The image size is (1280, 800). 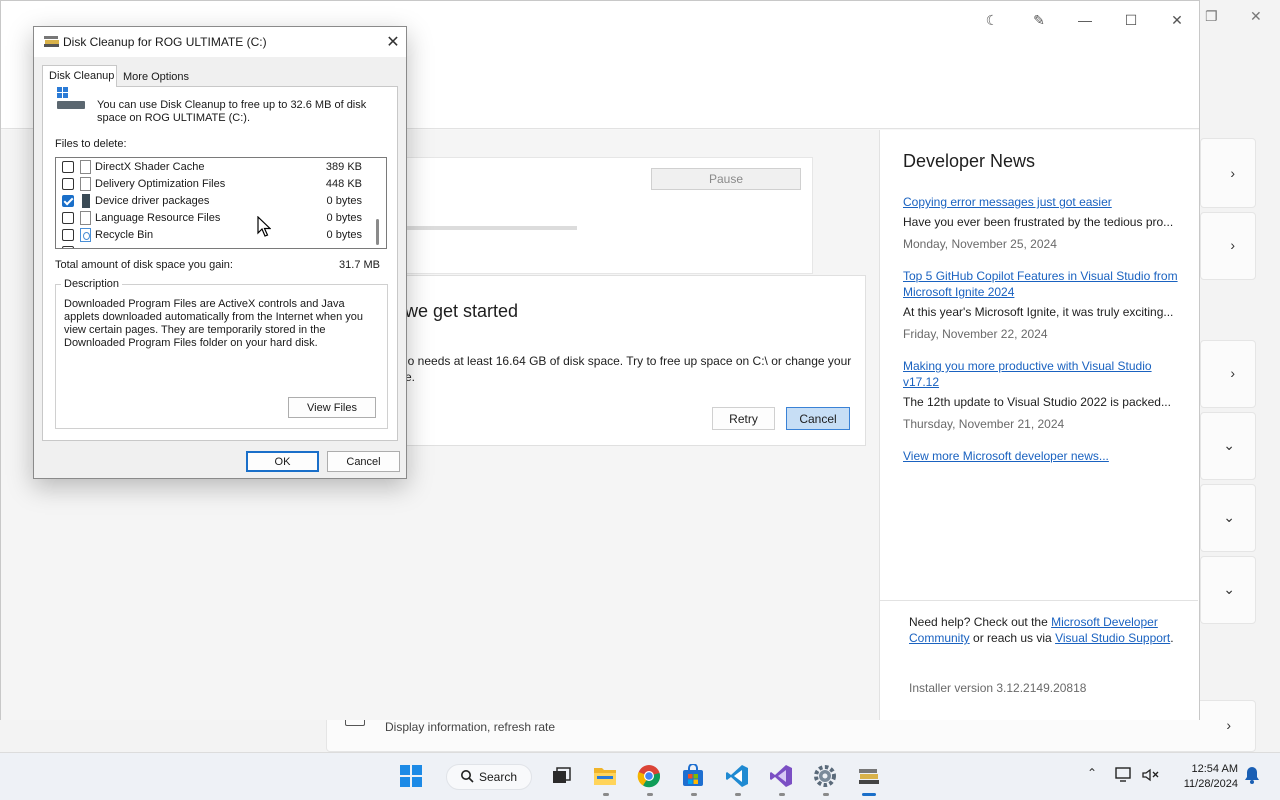 What do you see at coordinates (363, 461) in the screenshot?
I see `cancel-button: Cancel` at bounding box center [363, 461].